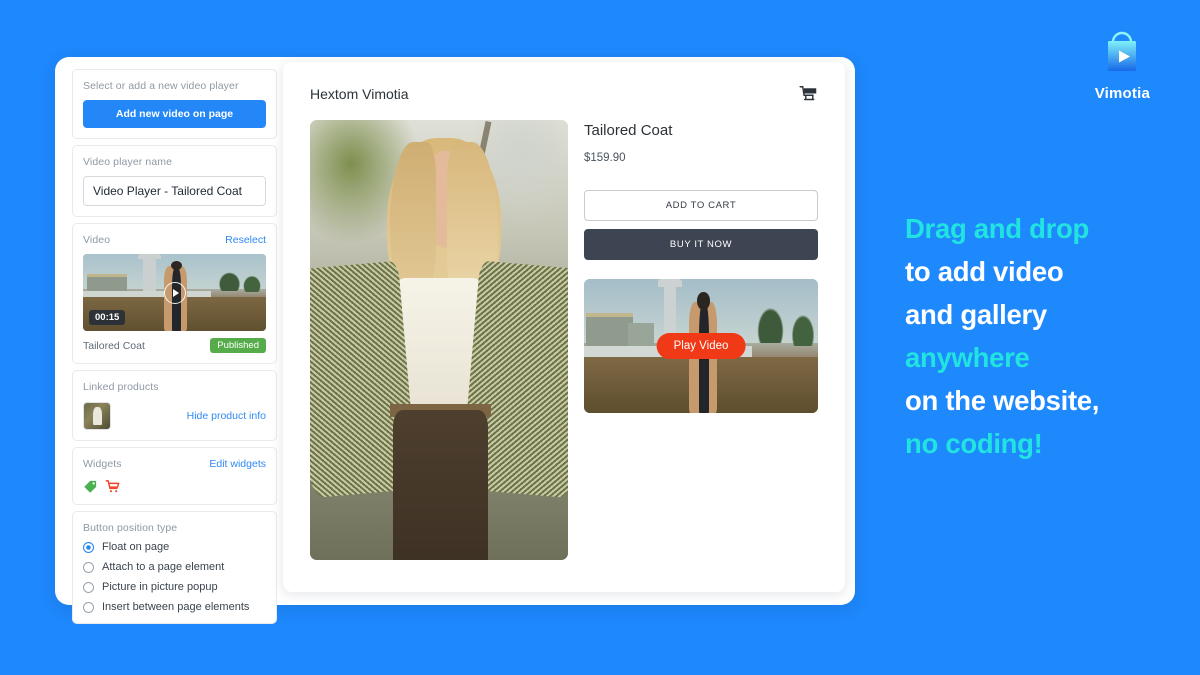  I want to click on add-new-video-button: Add new video on page, so click(174, 114).